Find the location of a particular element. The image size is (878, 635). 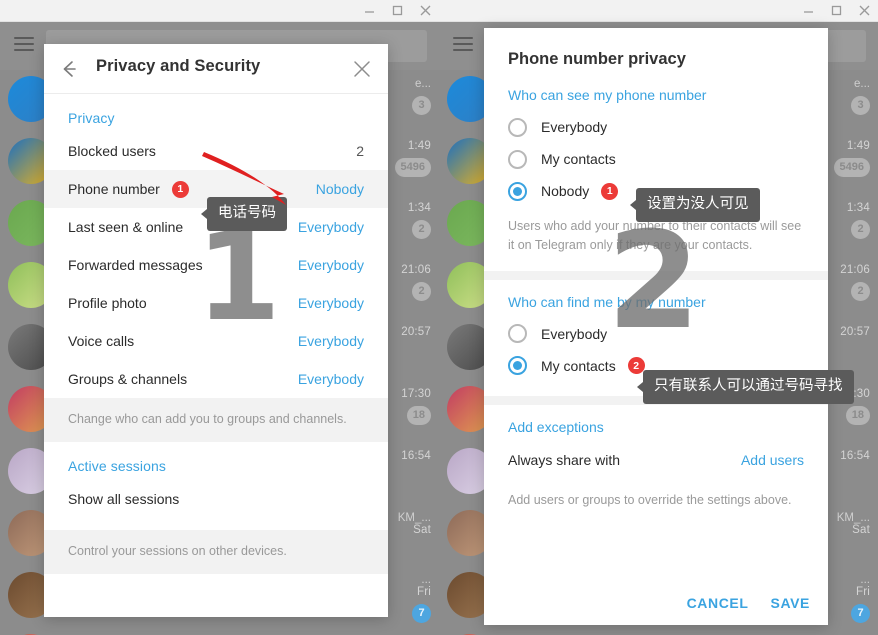

row-label: Groups & channels is located at coordinates (128, 379).